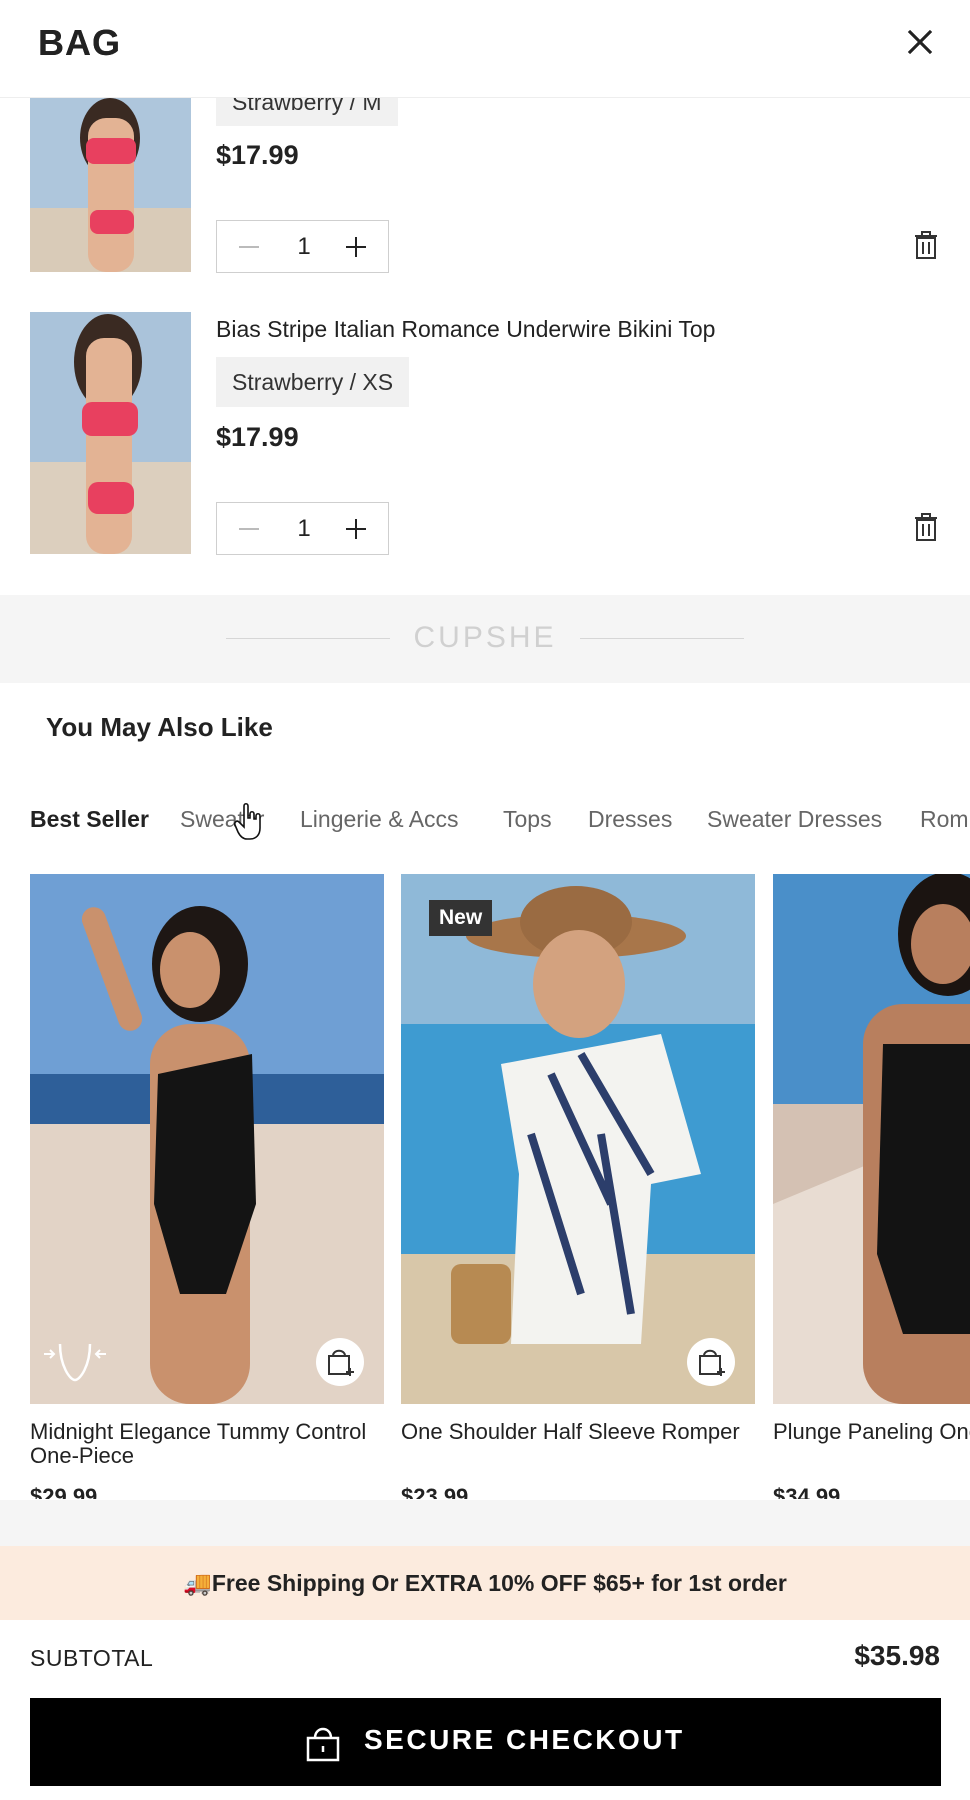  I want to click on fit-icon, so click(75, 1362).